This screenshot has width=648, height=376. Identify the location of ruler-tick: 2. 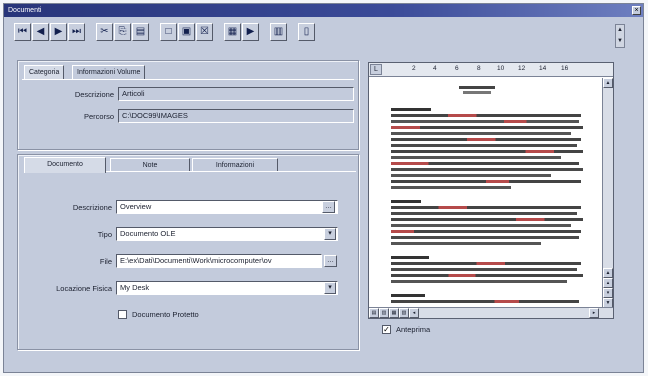
(414, 68).